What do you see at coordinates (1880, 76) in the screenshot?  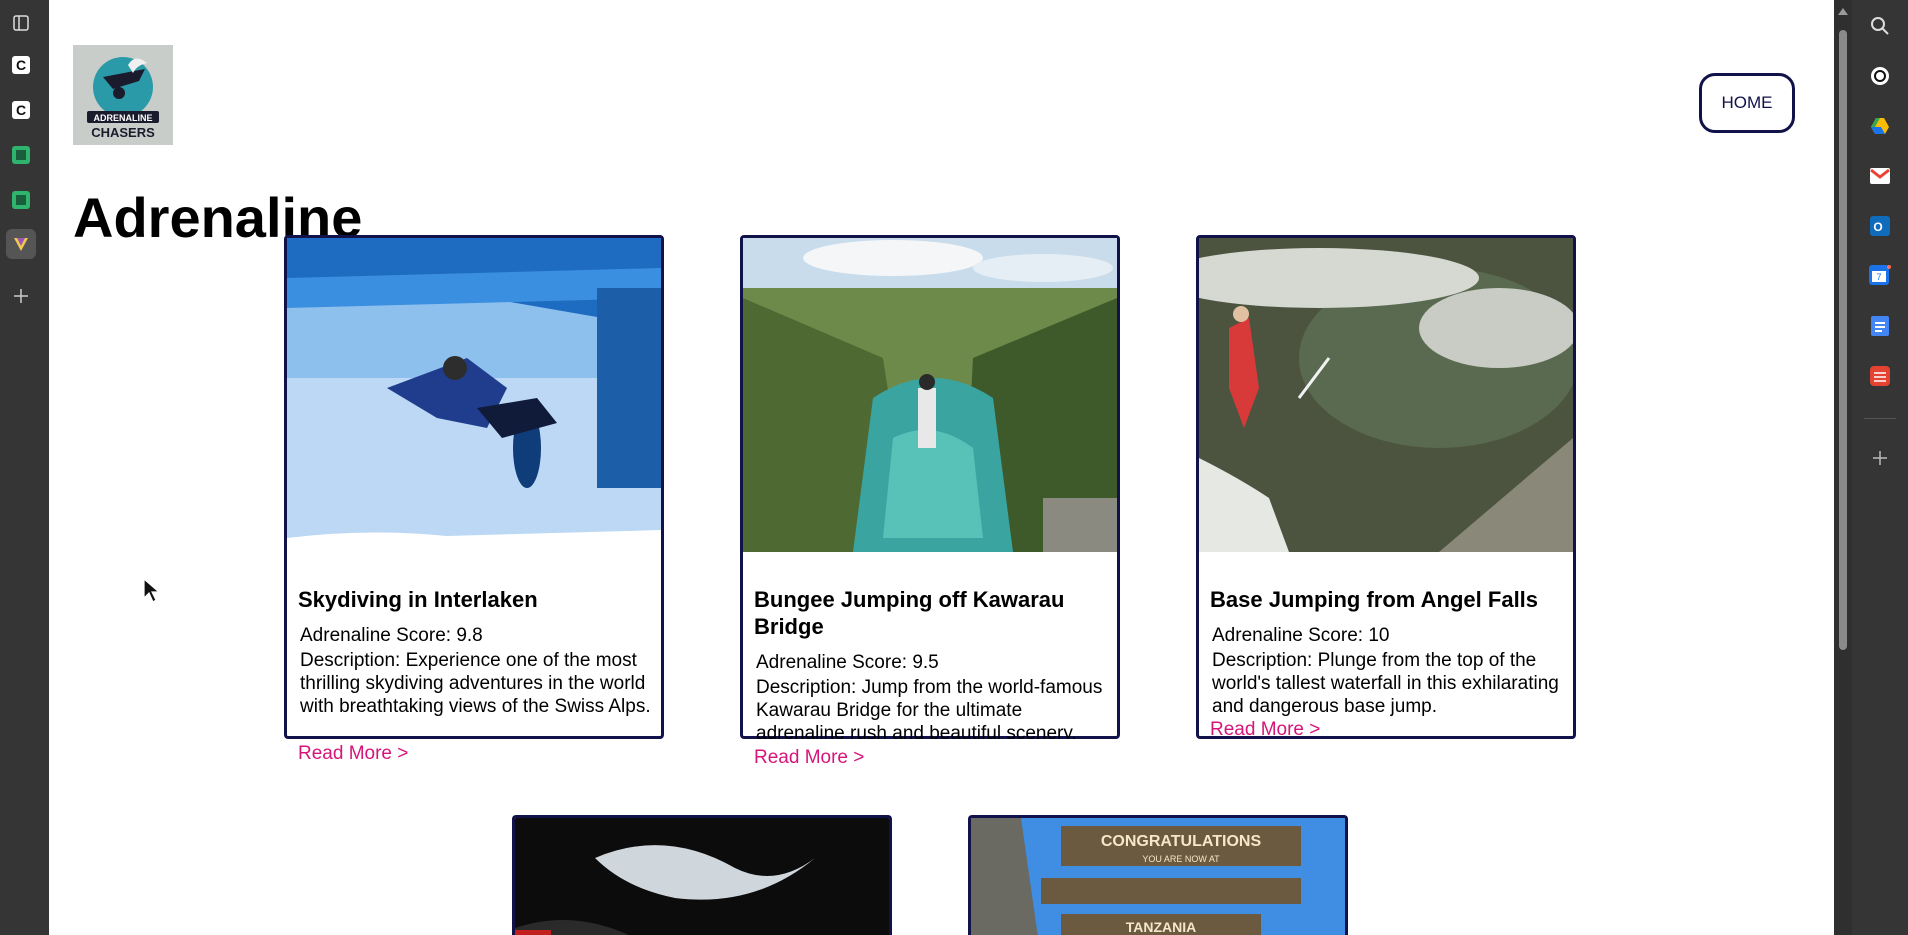 I see `chatgpt-icon` at bounding box center [1880, 76].